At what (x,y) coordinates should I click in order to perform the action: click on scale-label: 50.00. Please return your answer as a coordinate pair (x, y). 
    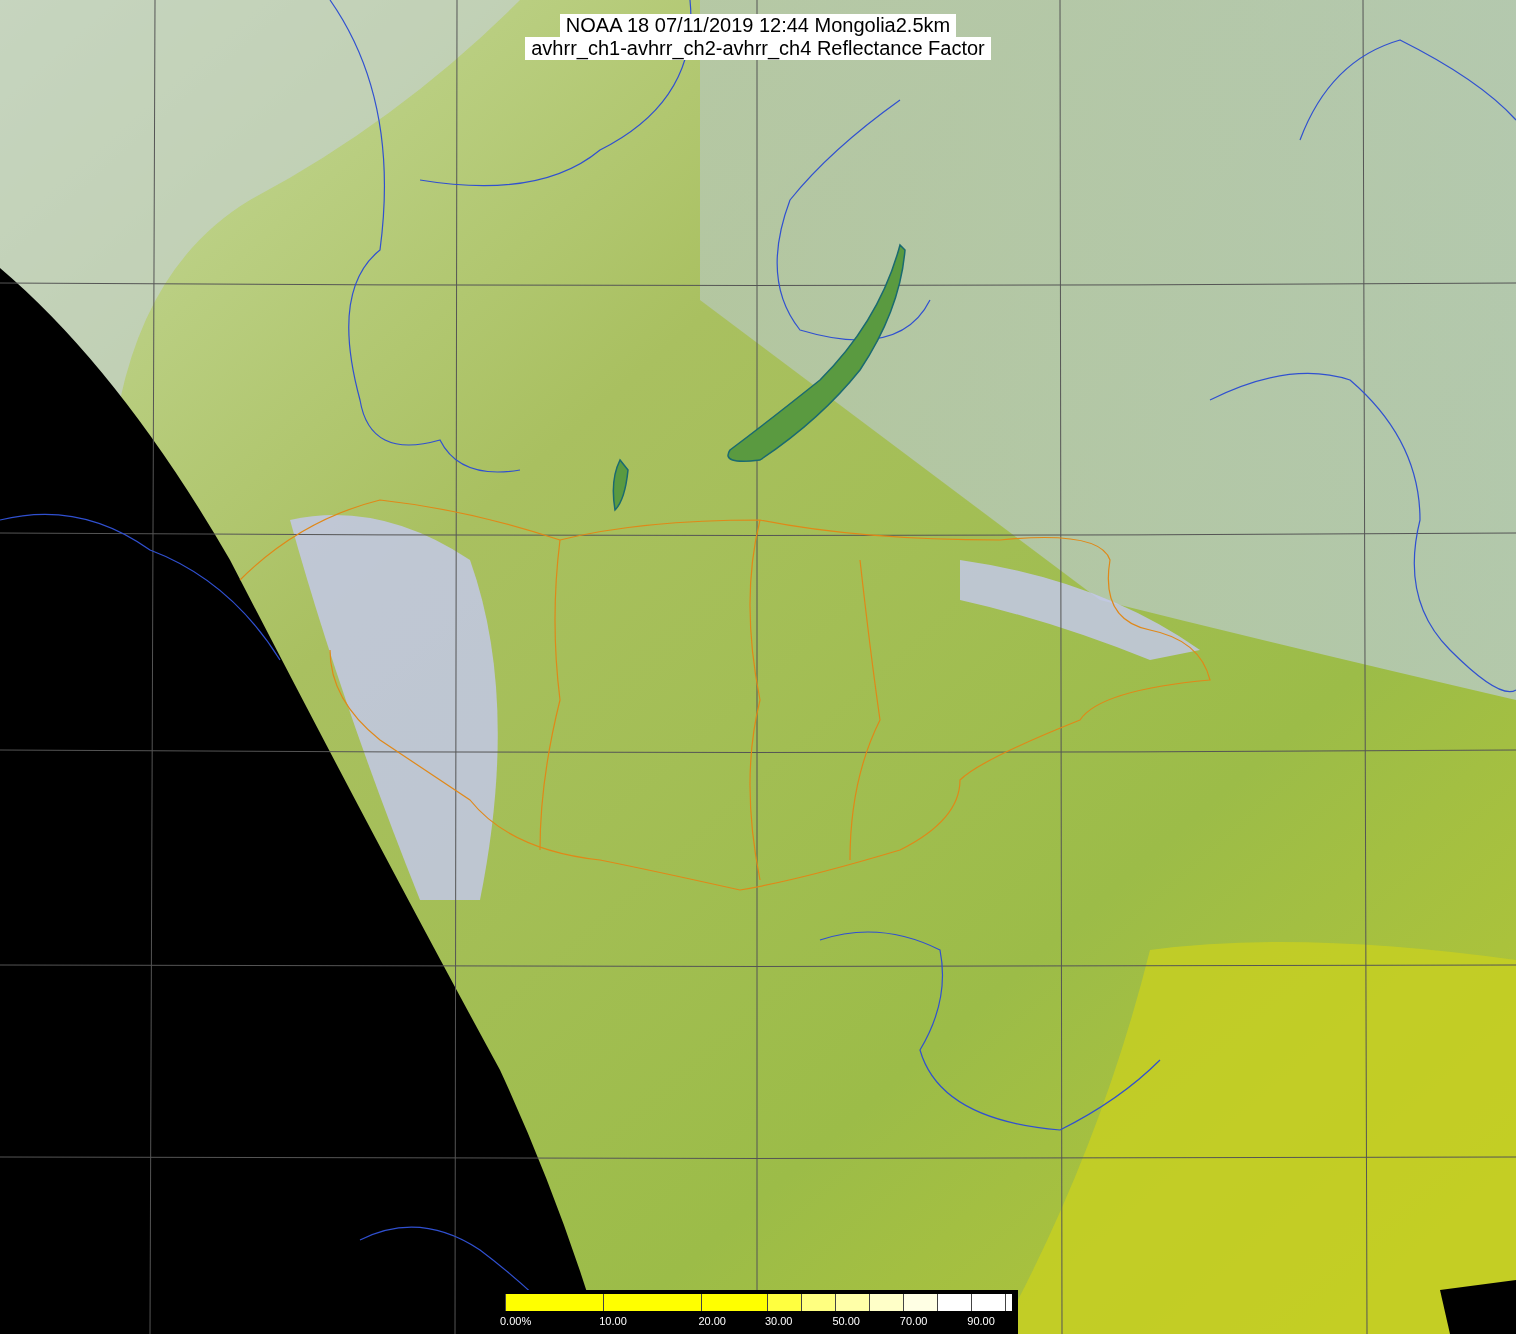
    Looking at the image, I should click on (846, 1321).